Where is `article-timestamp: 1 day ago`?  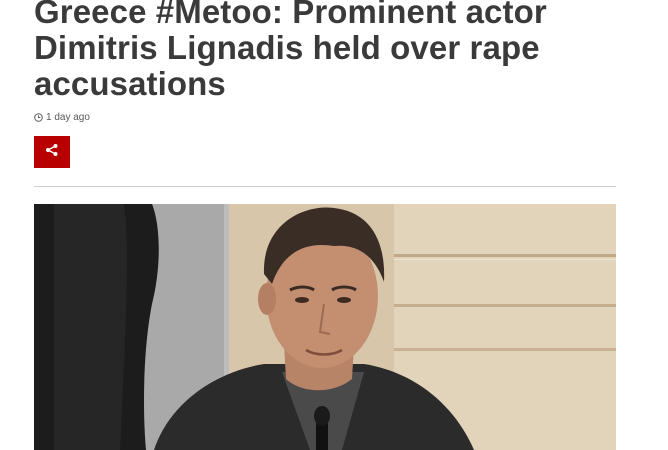 article-timestamp: 1 day ago is located at coordinates (68, 117).